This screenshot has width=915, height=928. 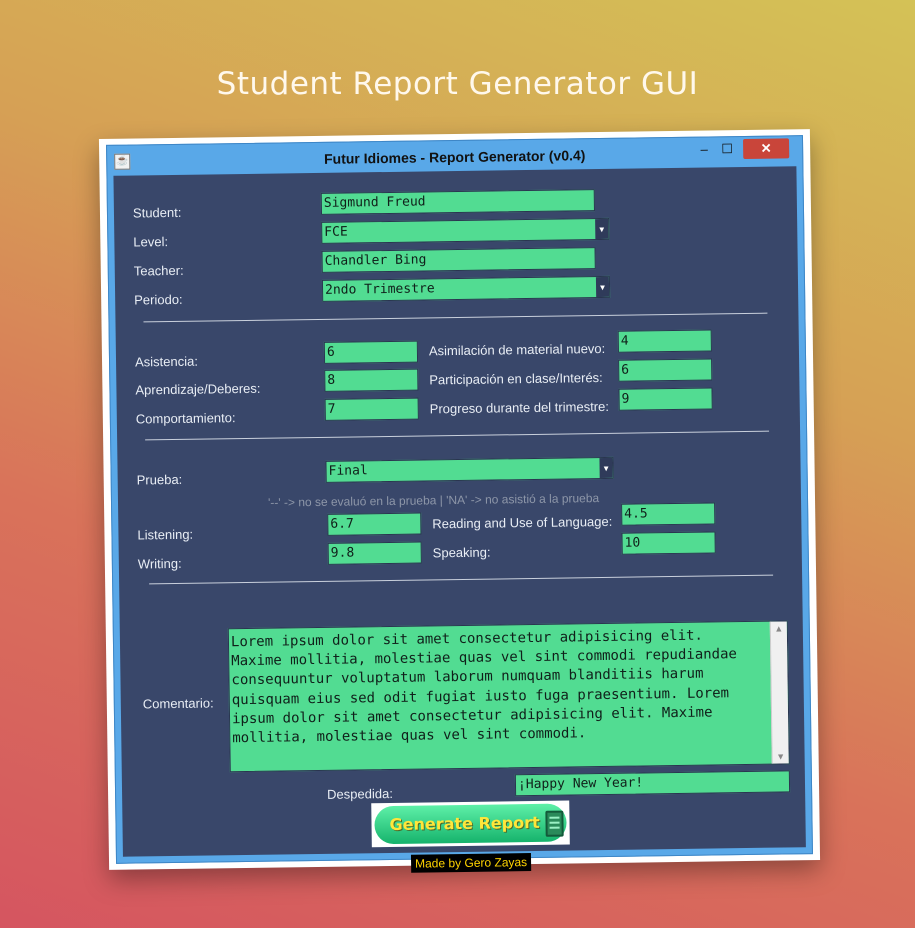 What do you see at coordinates (151, 242) in the screenshot?
I see `level-label: Level:` at bounding box center [151, 242].